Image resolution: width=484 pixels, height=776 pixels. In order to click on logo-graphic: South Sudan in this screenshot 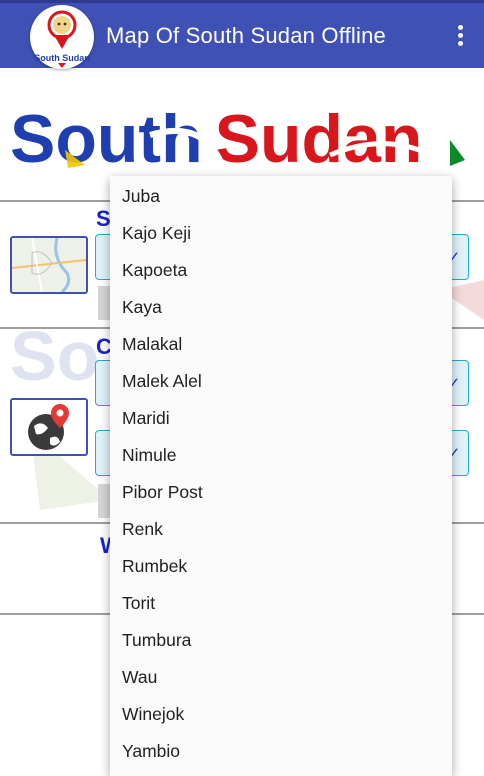, I will do `click(62, 37)`.